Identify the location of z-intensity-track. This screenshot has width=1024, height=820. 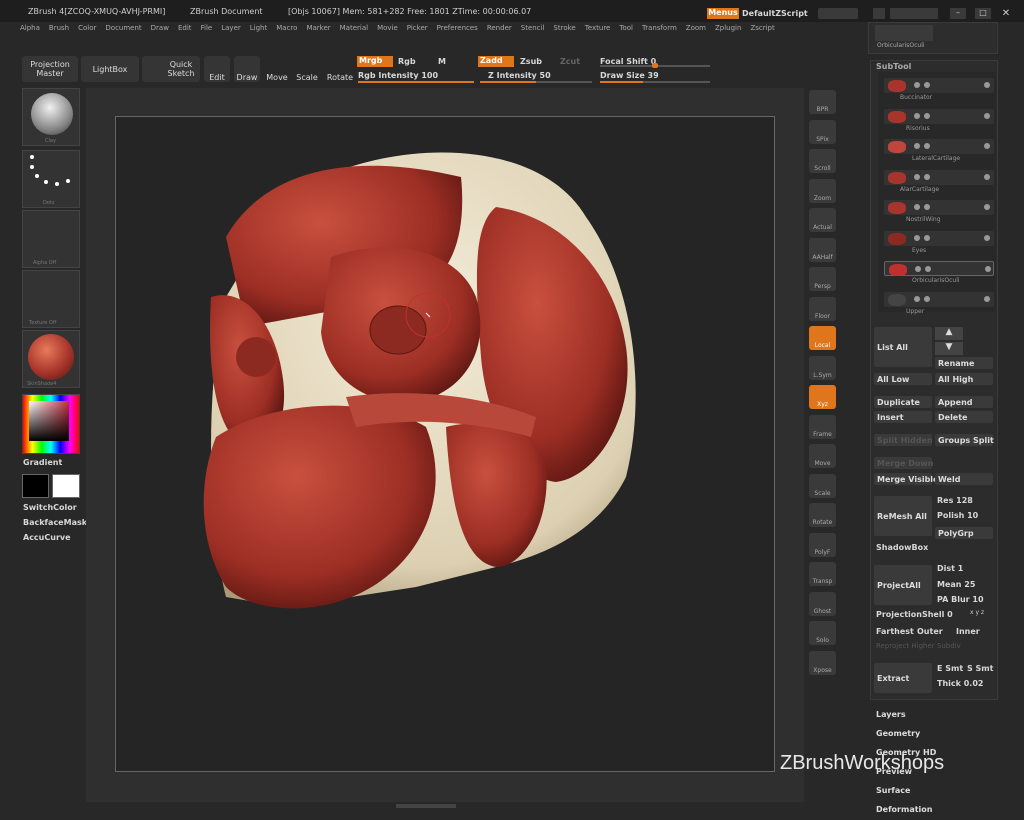
(536, 82).